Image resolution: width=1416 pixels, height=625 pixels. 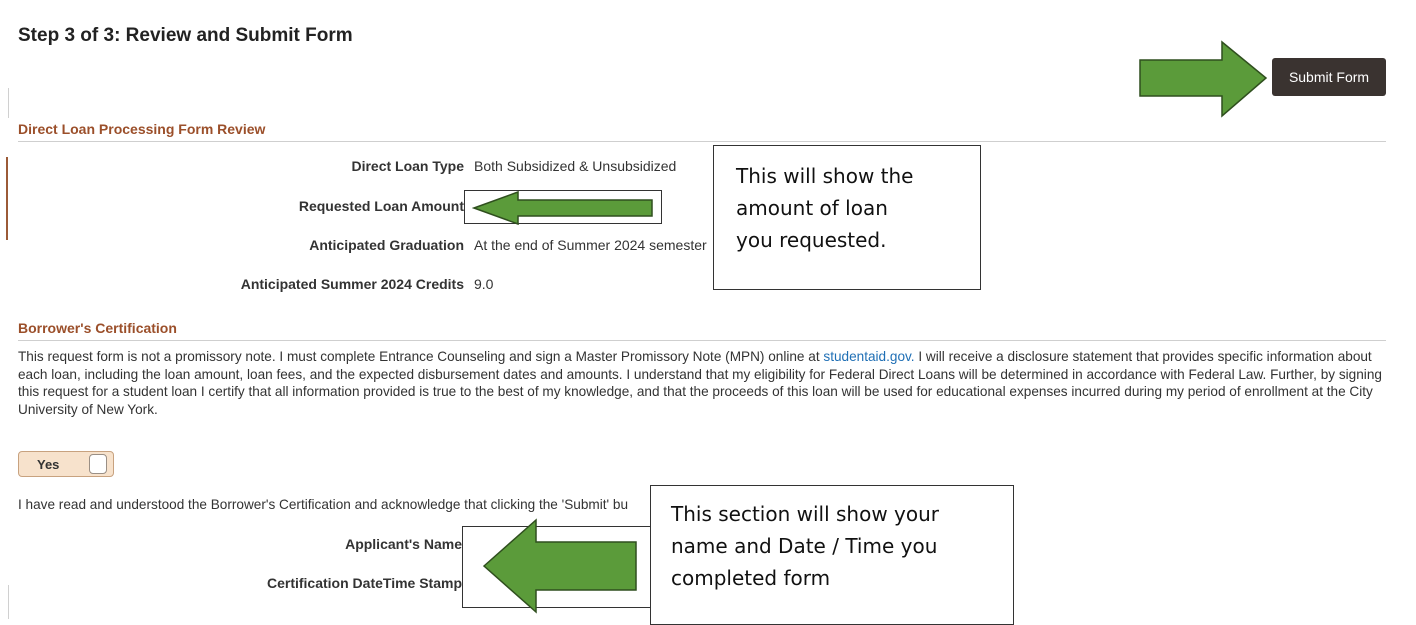 I want to click on callout-line: name and Date / Time you, so click(x=804, y=546).